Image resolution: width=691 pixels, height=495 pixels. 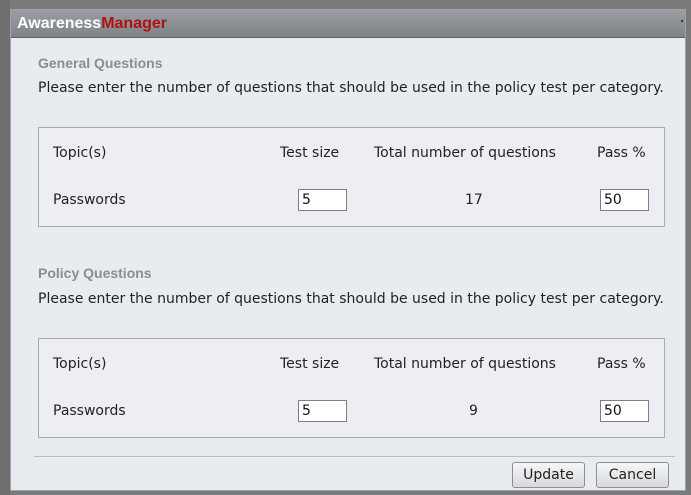 I want to click on footer-divider, so click(x=354, y=456).